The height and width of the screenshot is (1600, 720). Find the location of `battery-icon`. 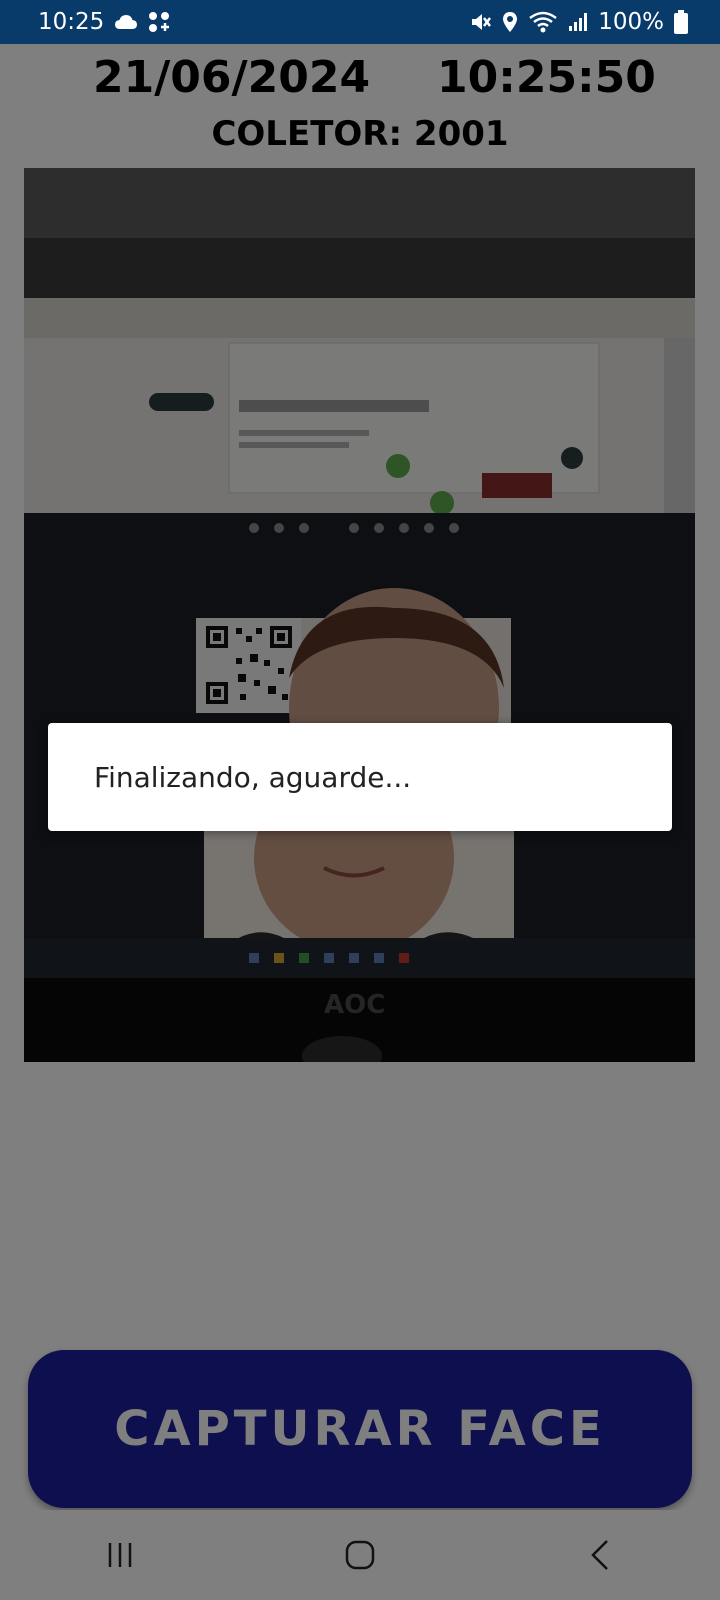

battery-icon is located at coordinates (681, 22).